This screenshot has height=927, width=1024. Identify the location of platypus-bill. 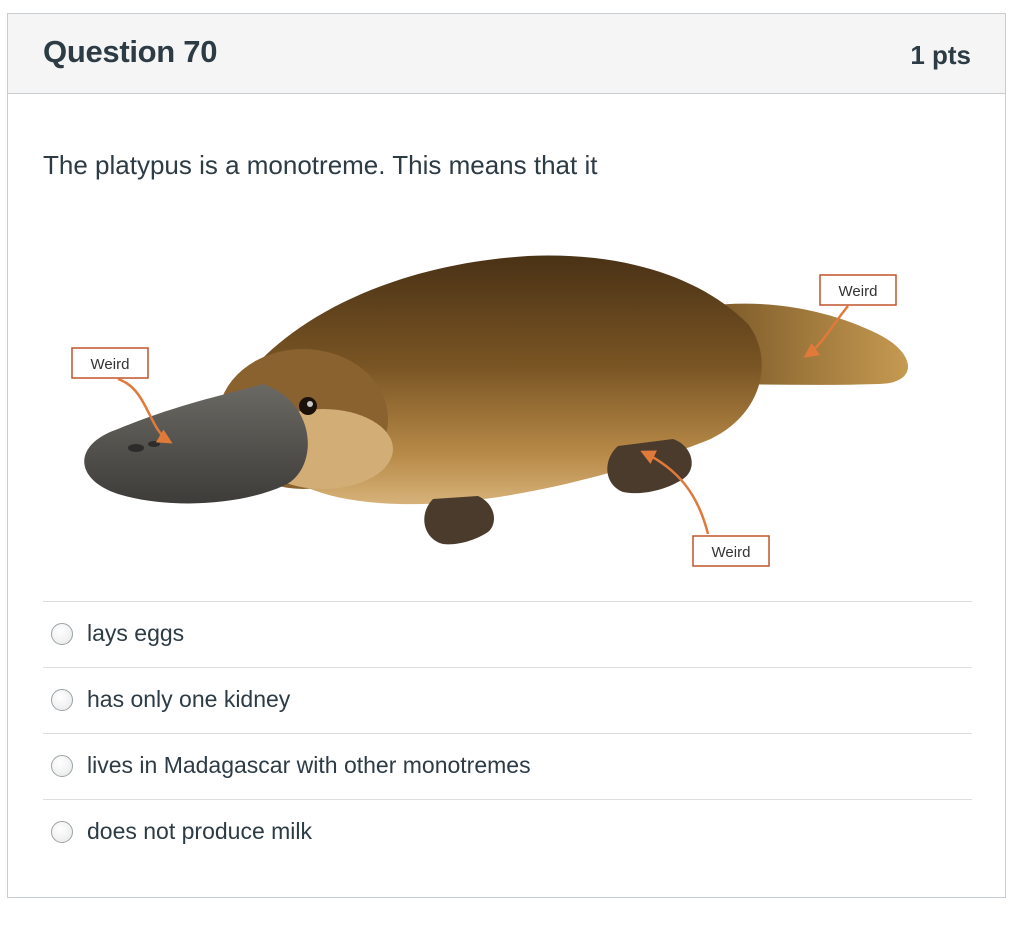
(196, 444).